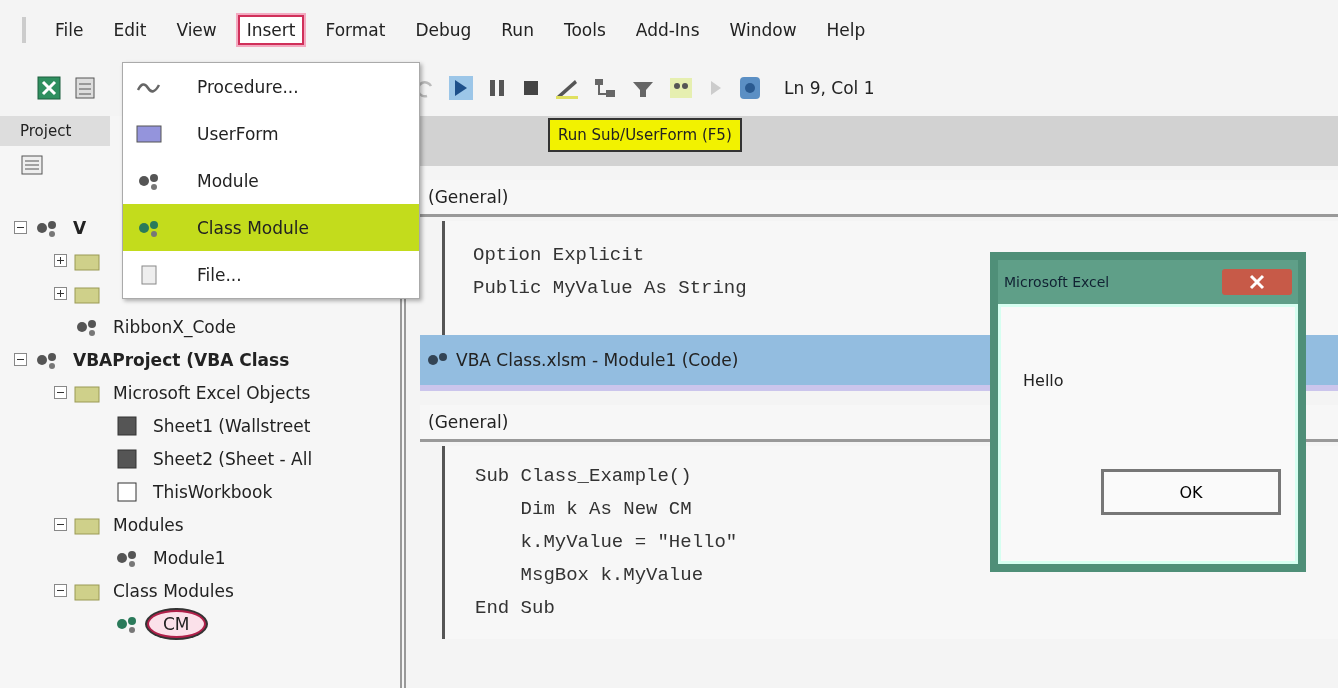  Describe the element at coordinates (196, 30) in the screenshot. I see `menu-item: View` at that location.